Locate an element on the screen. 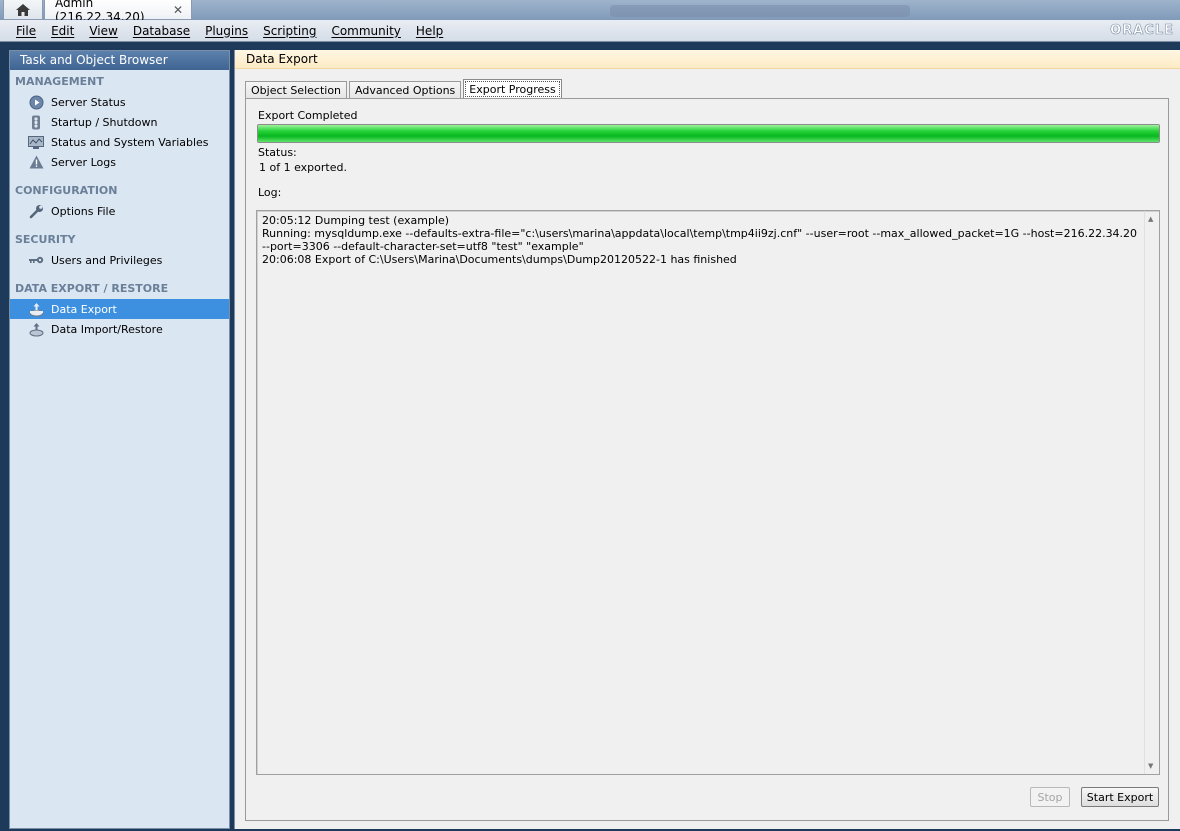 This screenshot has width=1180, height=831. home-tab is located at coordinates (23, 10).